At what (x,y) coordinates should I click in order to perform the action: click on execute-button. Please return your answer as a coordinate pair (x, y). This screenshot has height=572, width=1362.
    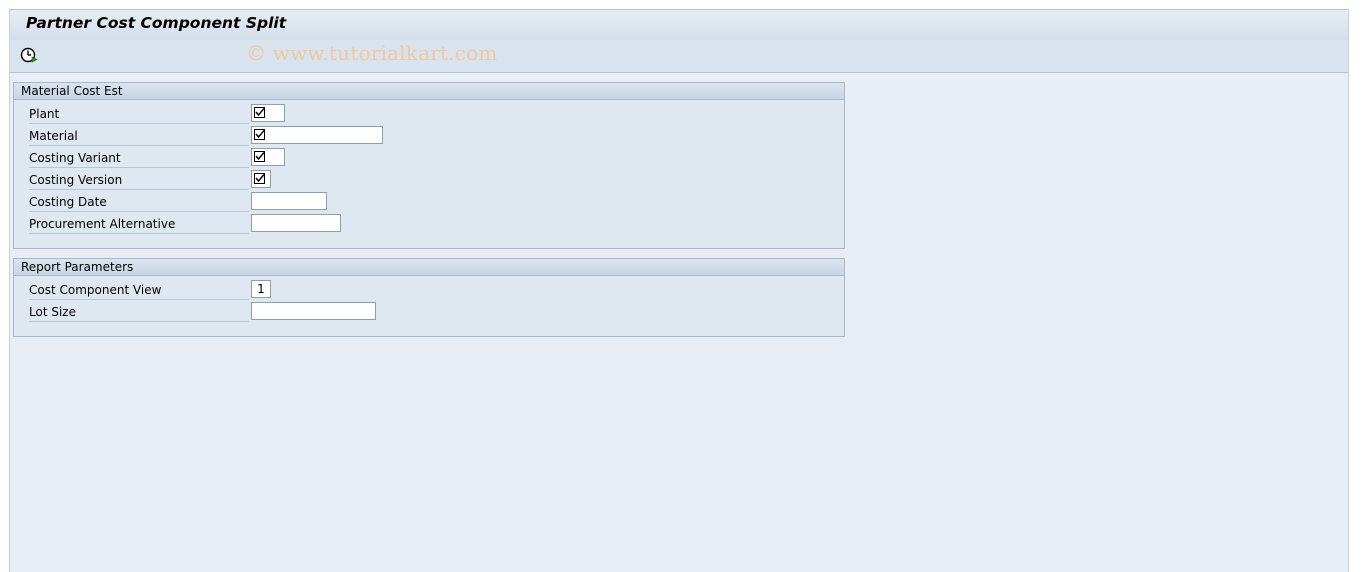
    Looking at the image, I should click on (30, 56).